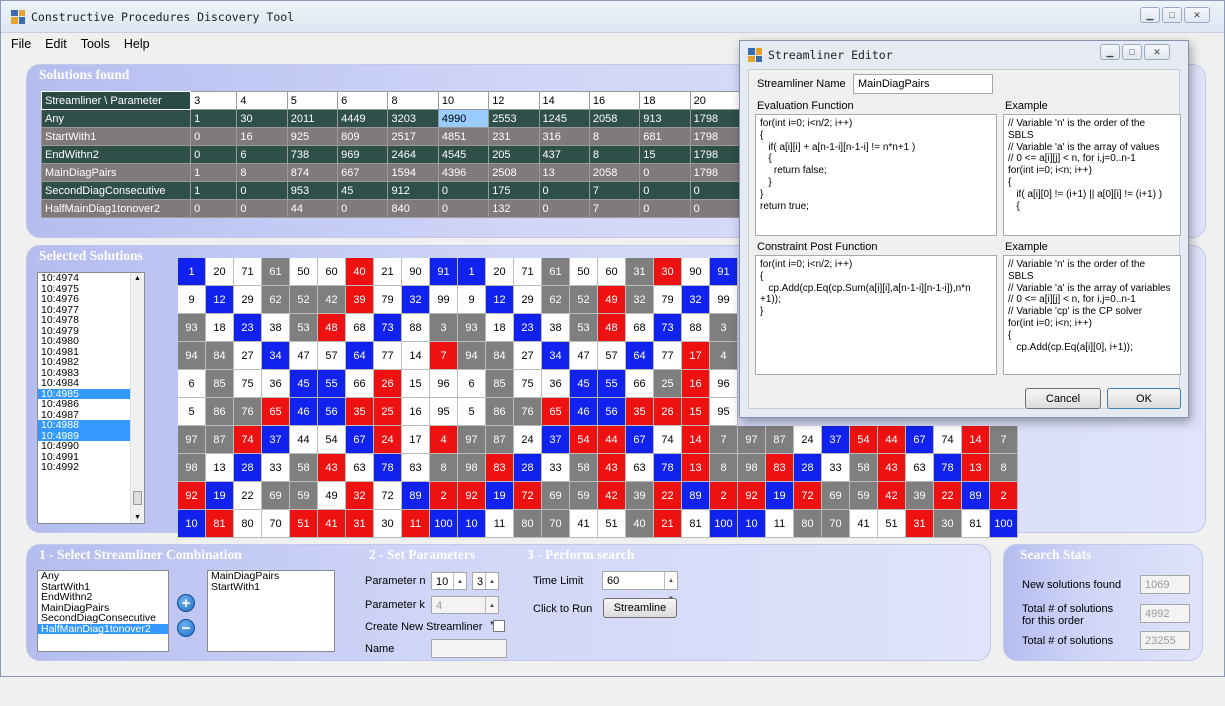 The image size is (1225, 706). What do you see at coordinates (715, 100) in the screenshot?
I see `column-header: 20` at bounding box center [715, 100].